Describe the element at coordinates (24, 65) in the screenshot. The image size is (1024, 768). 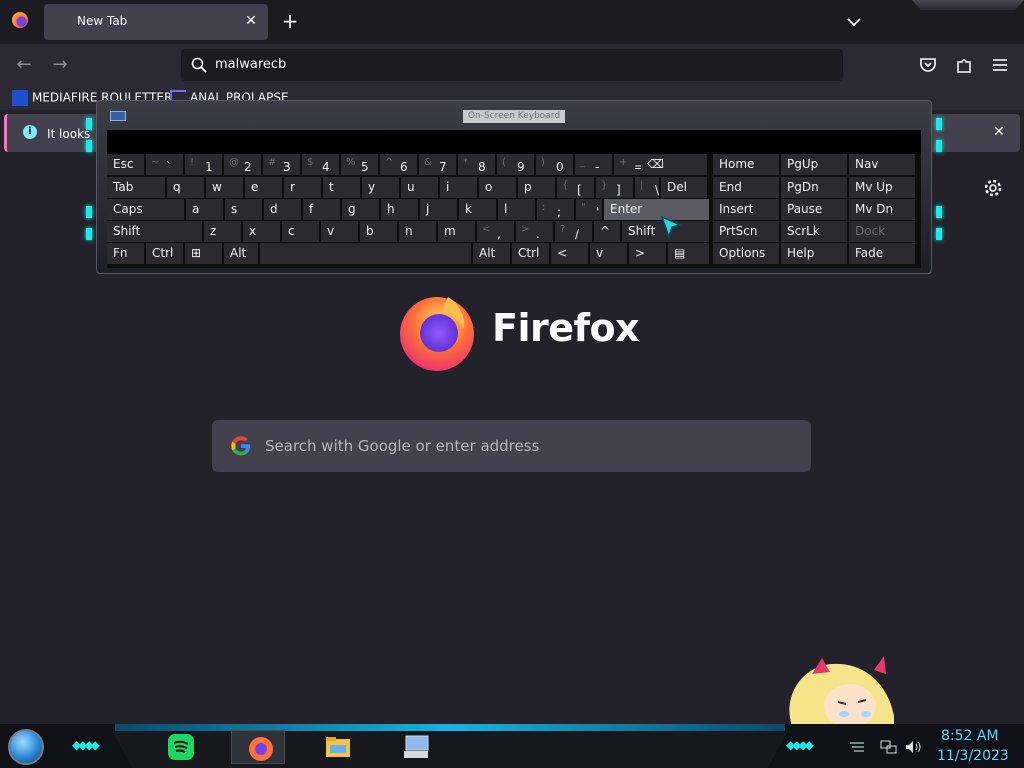
I see `back-arrow-icon: ←` at that location.